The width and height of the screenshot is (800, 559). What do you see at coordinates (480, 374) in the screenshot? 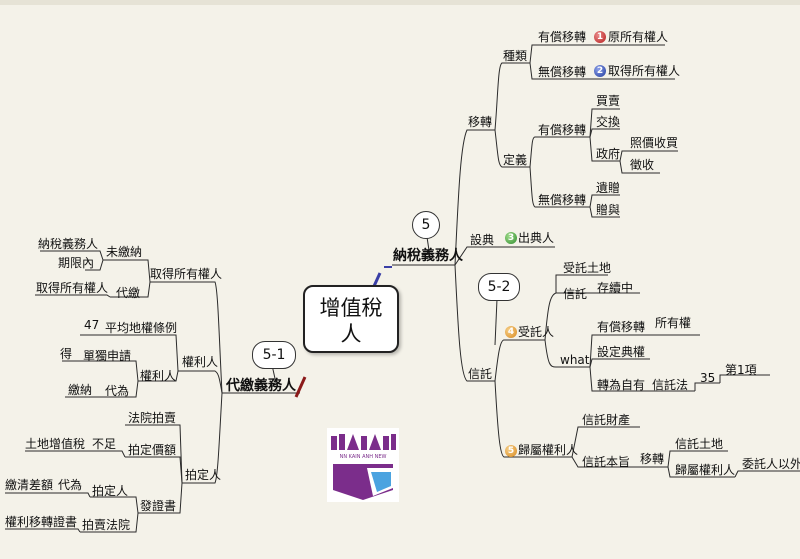
I see `node-trust: 信託` at bounding box center [480, 374].